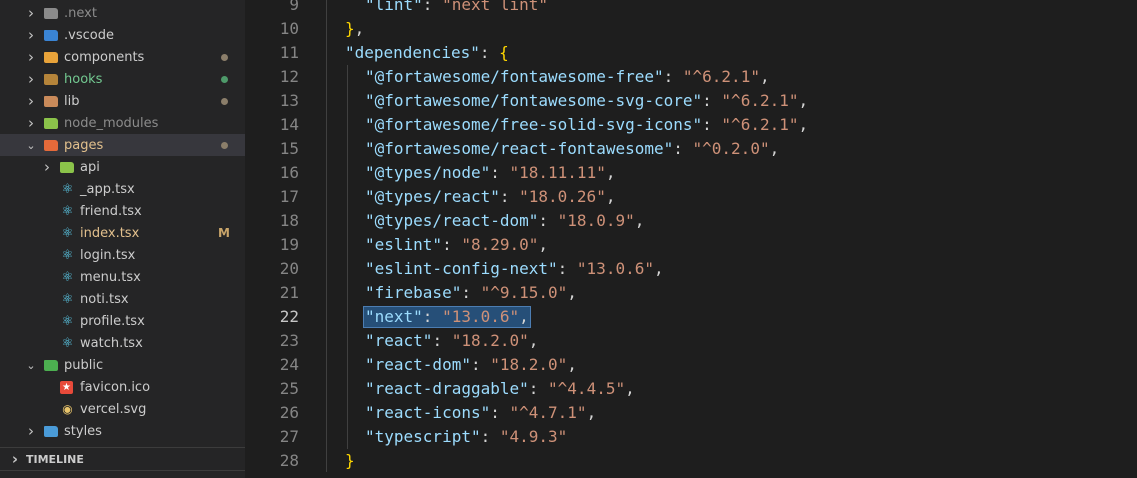  I want to click on code-text: "@types/react-dom": "18.0.9",, so click(504, 221).